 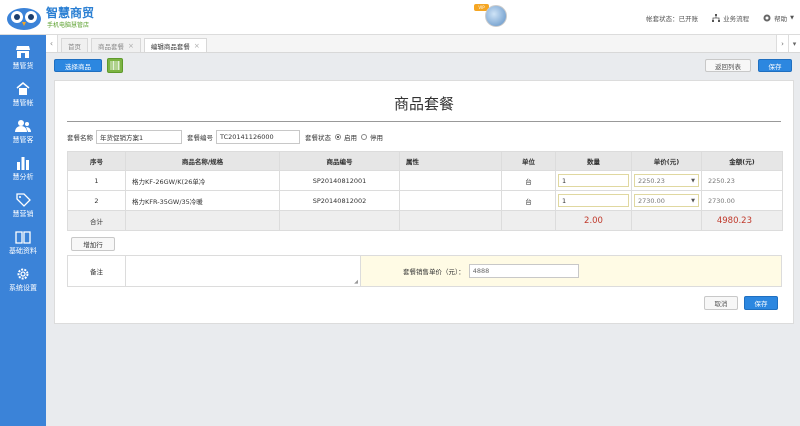 I want to click on sidebar-item-analysis: 慧分析, so click(x=23, y=168).